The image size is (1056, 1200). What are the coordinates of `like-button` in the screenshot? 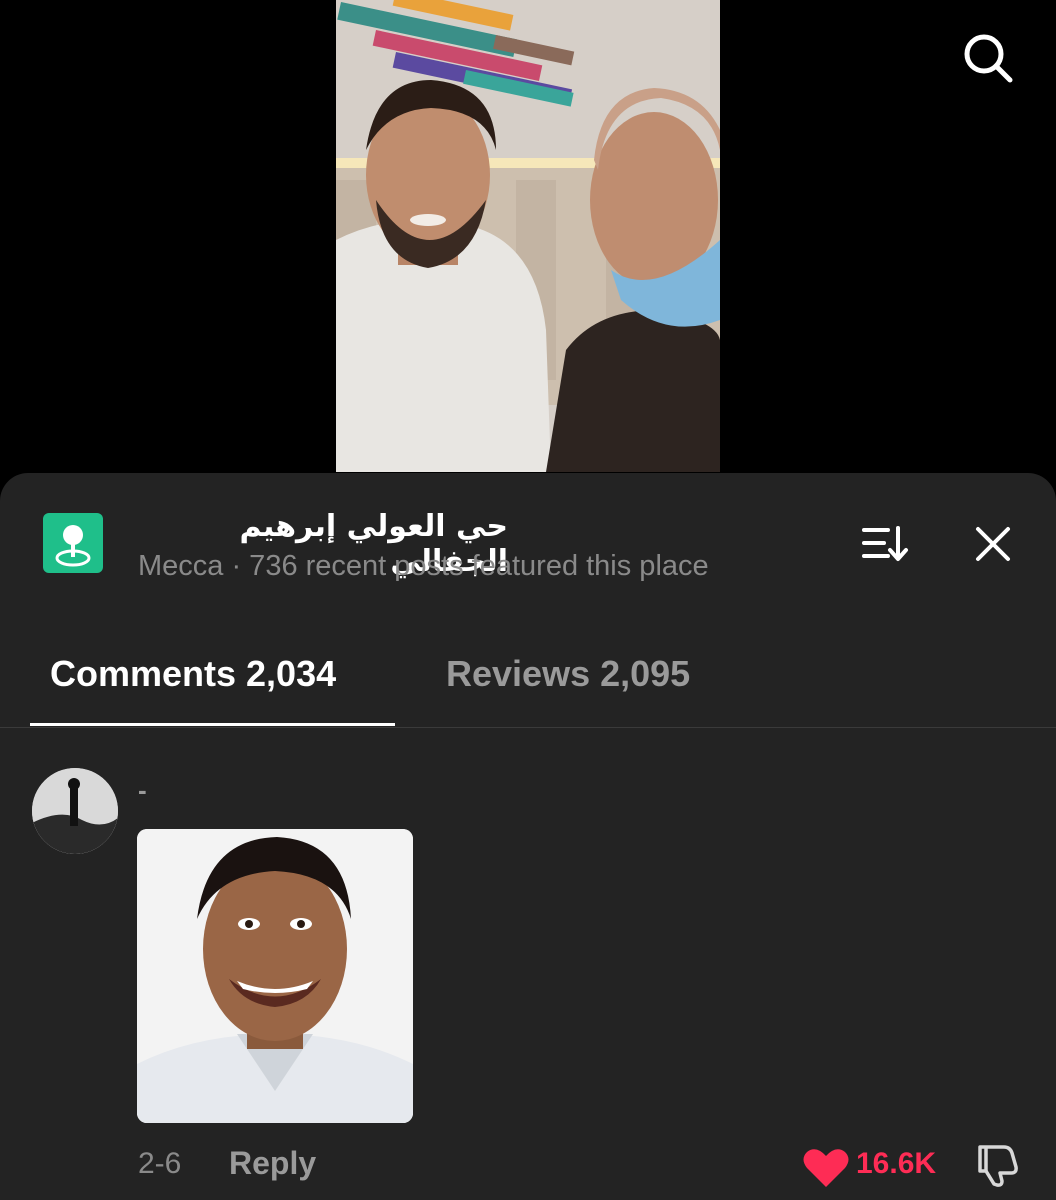 It's located at (826, 1168).